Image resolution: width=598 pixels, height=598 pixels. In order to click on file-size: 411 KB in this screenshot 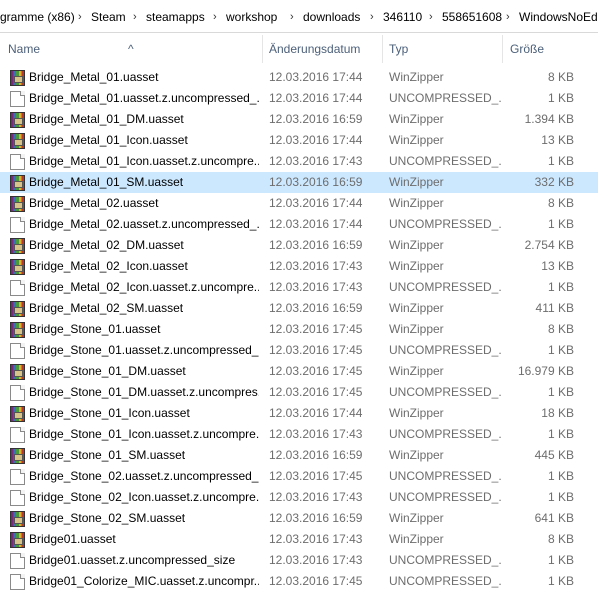, I will do `click(554, 308)`.